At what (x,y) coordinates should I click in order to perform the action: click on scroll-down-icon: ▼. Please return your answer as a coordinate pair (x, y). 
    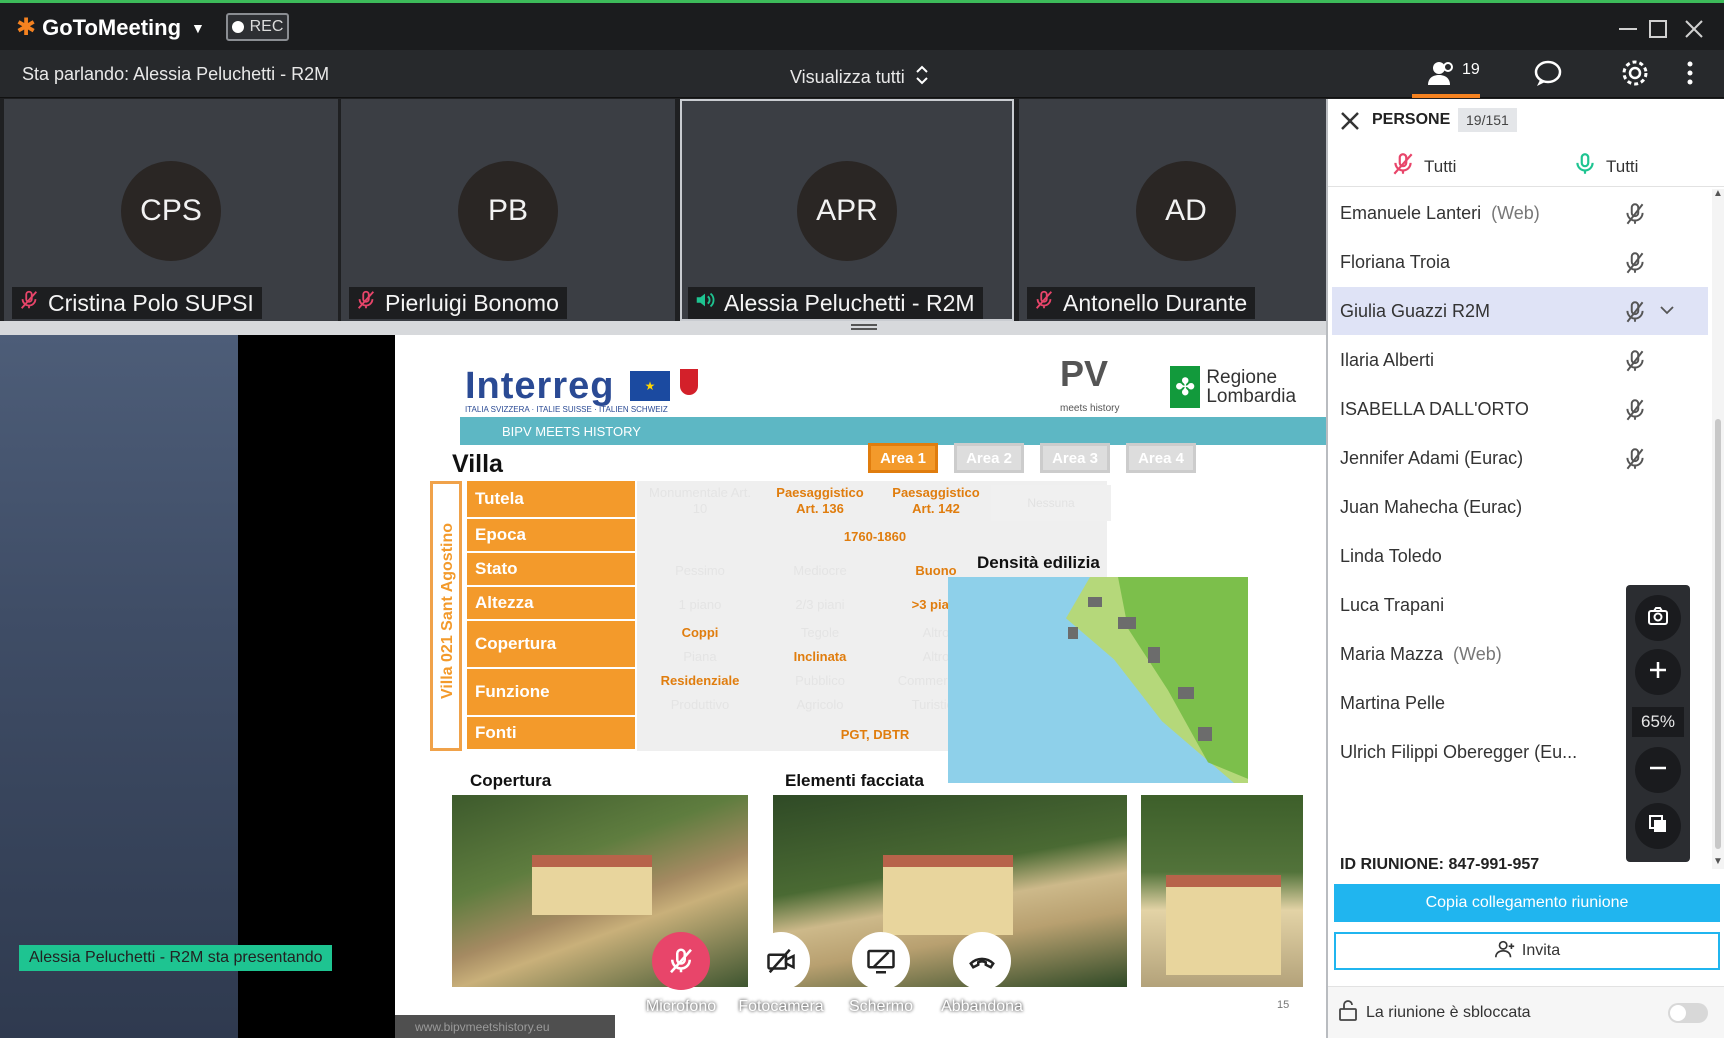
    Looking at the image, I should click on (1718, 862).